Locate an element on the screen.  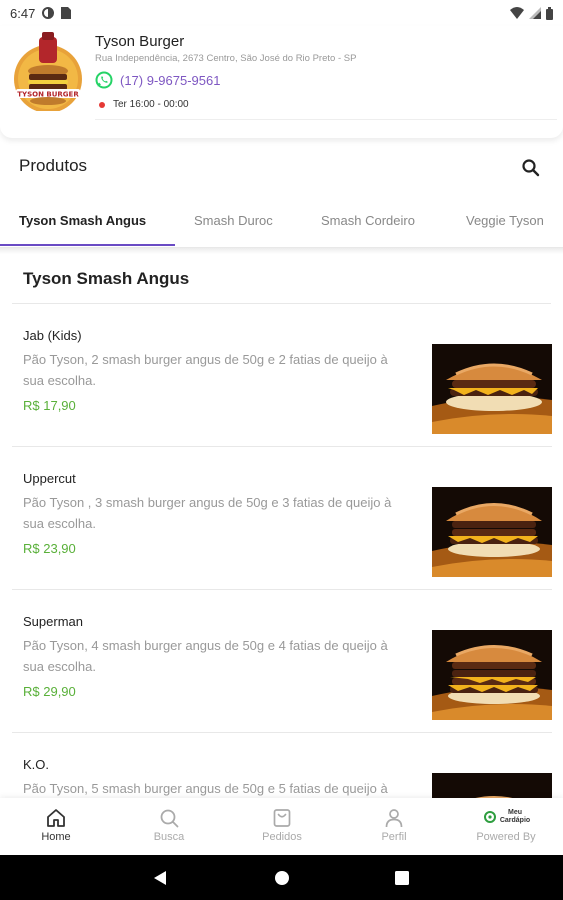
tab-smash-duroc: Smash Duroc is located at coordinates (233, 220).